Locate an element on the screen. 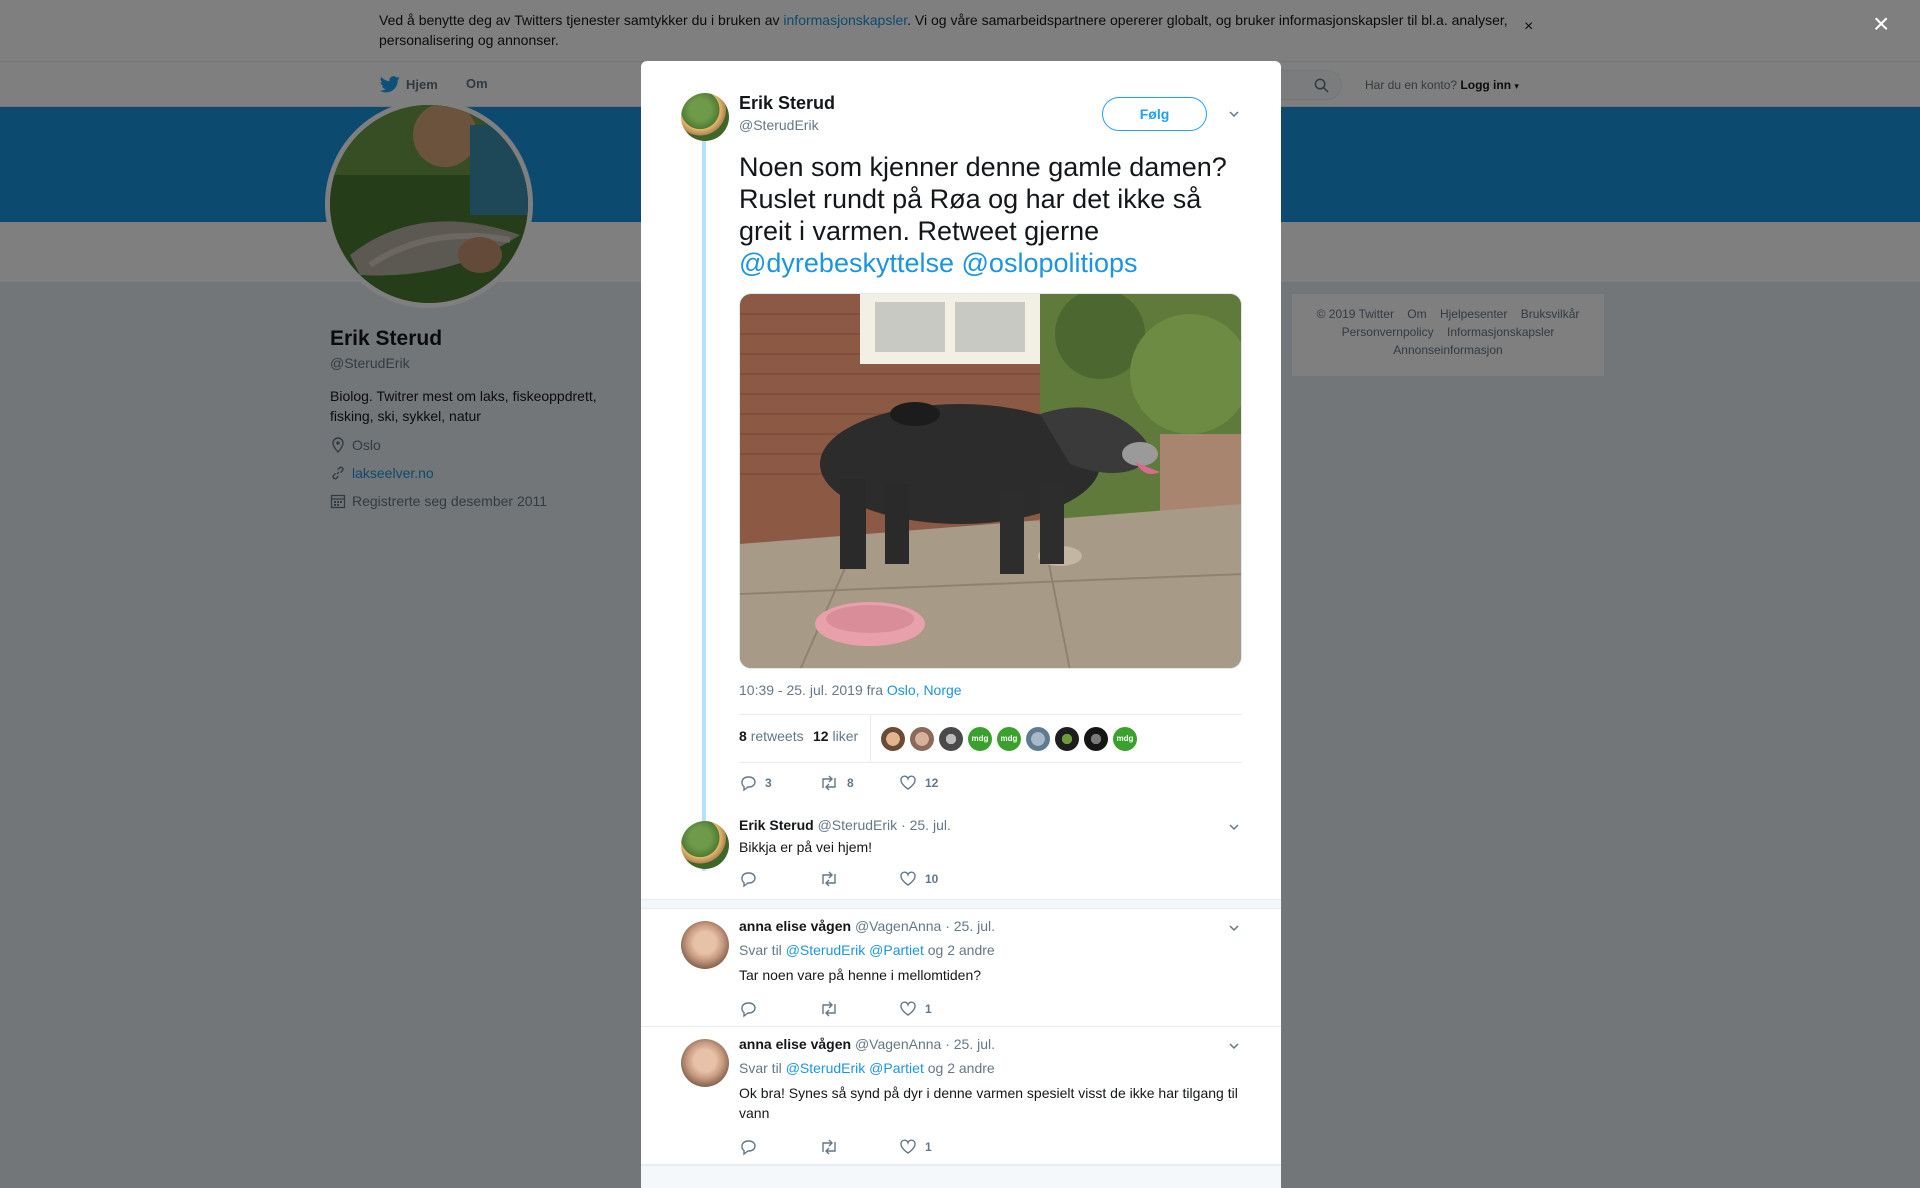  retweets-stat: 8 retweets is located at coordinates (771, 736).